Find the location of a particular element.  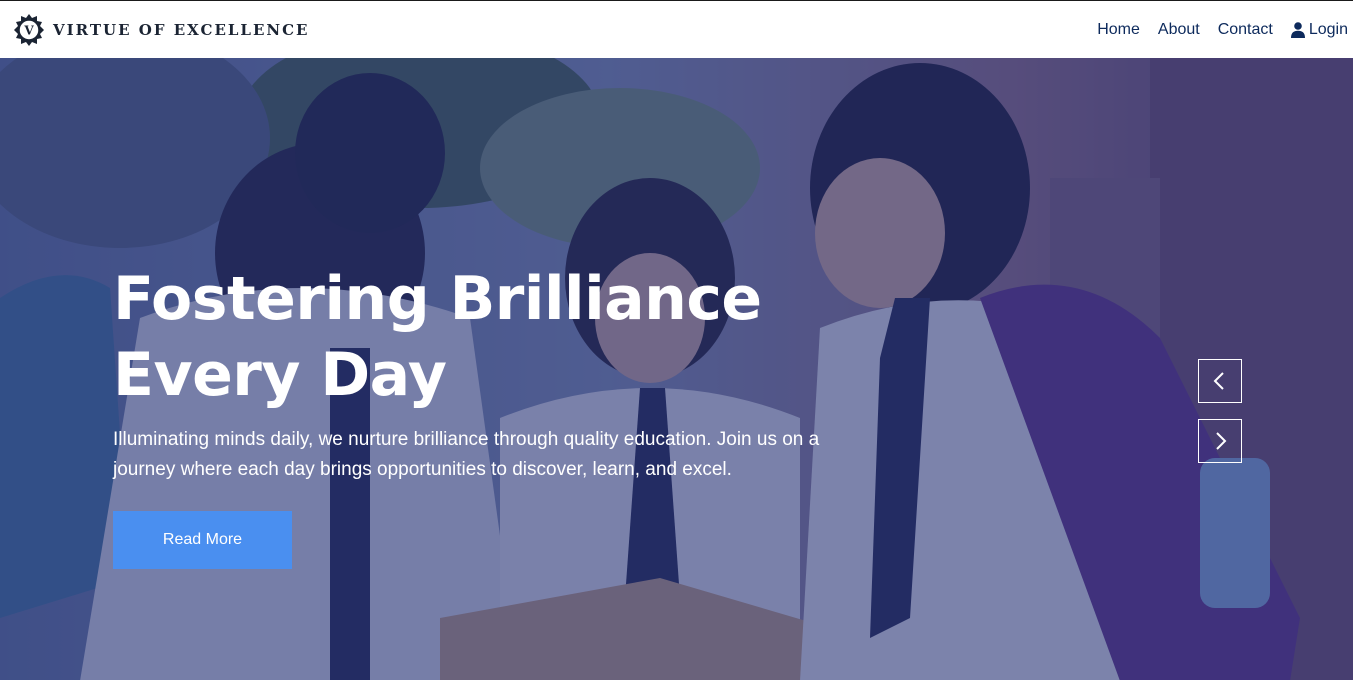

chevron-right-icon is located at coordinates (1221, 441).